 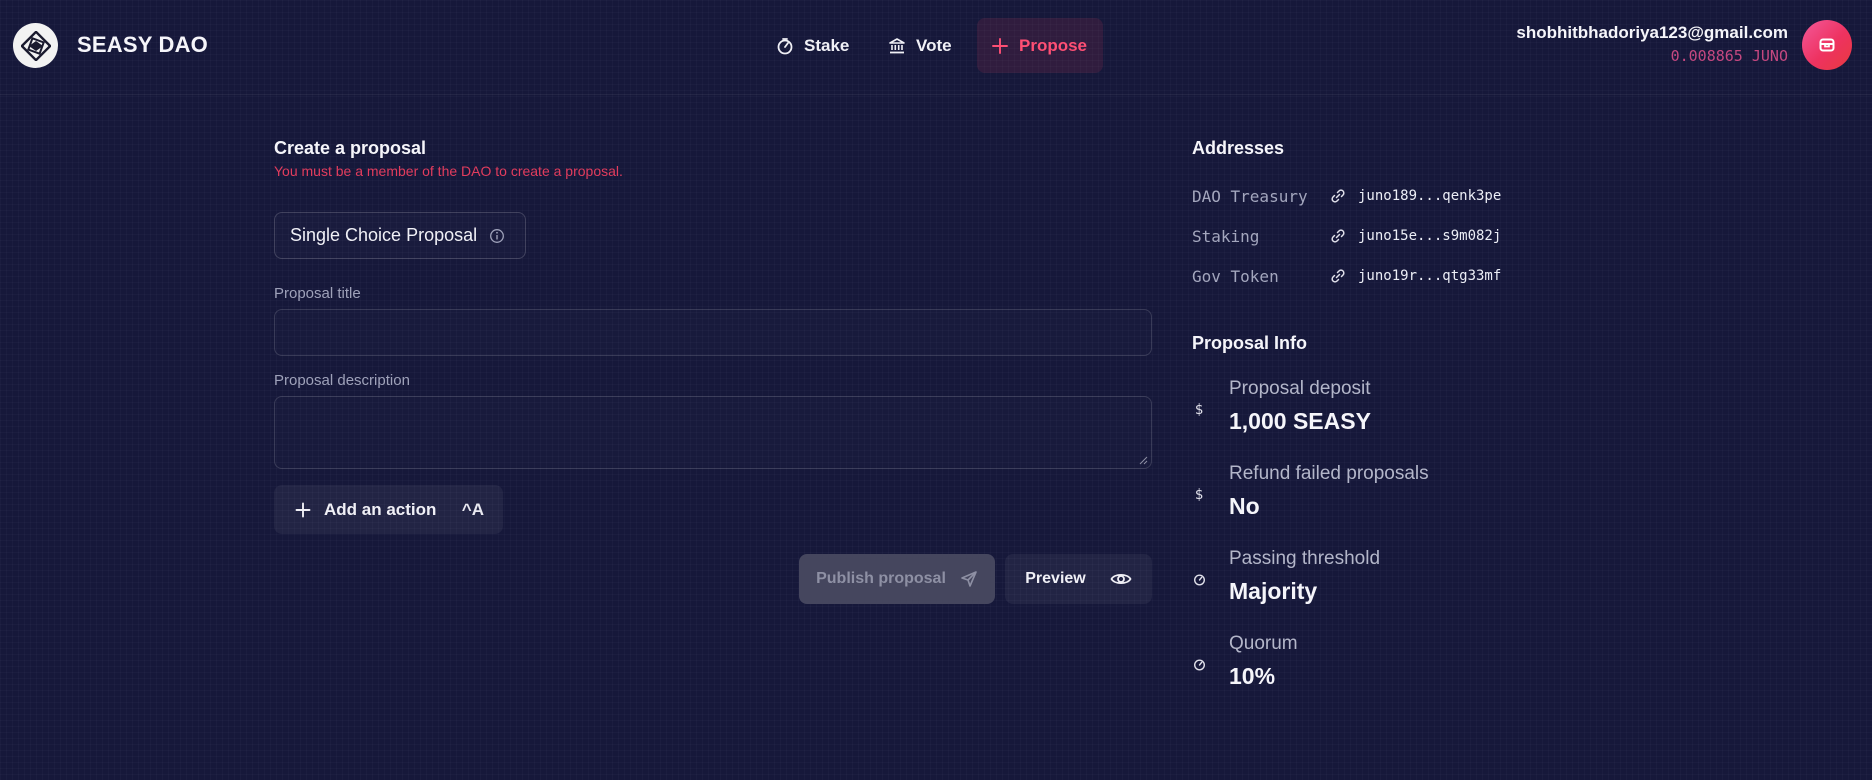 I want to click on bank-icon, so click(x=897, y=45).